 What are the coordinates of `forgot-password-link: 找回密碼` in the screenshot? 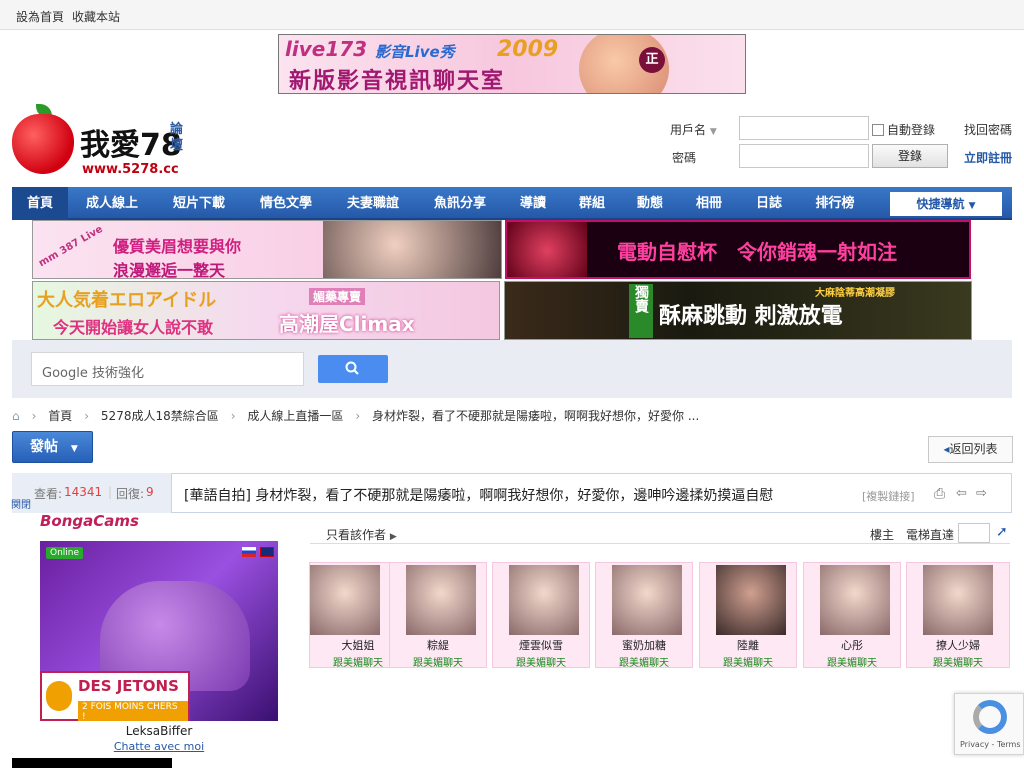 It's located at (988, 129).